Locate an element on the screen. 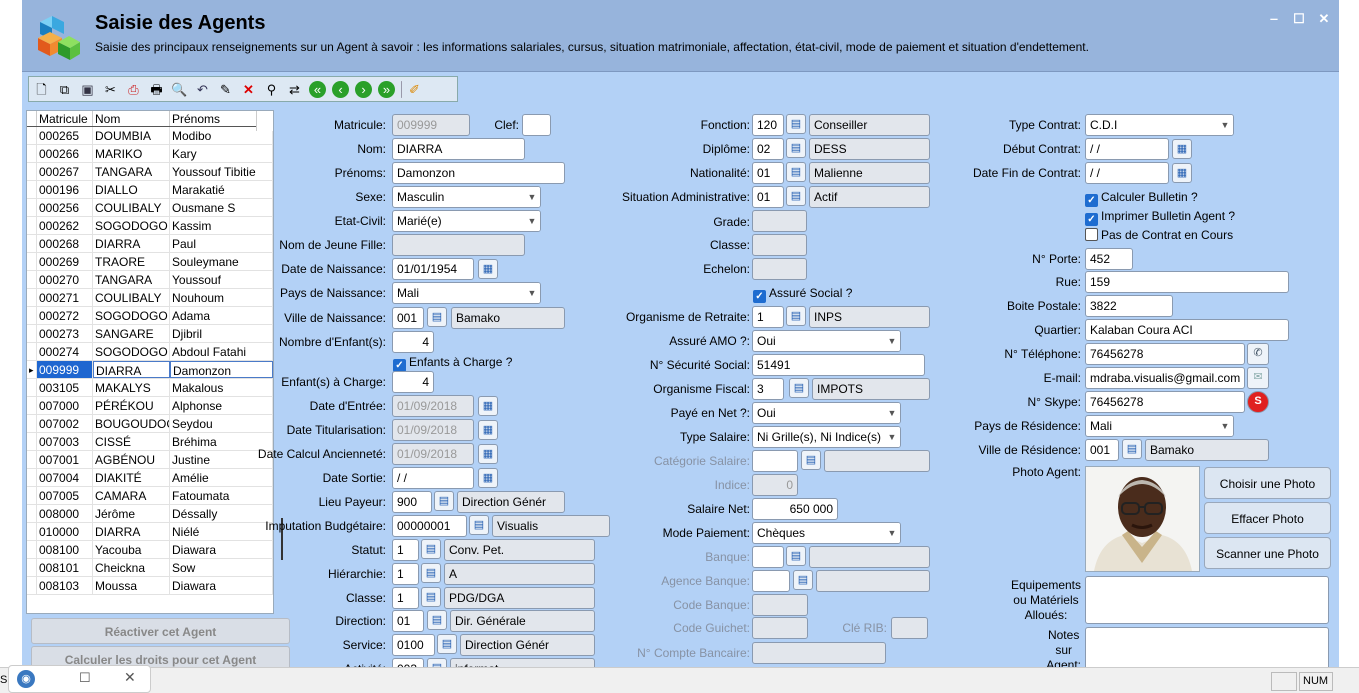  search-icon: ⚲ is located at coordinates (271, 89).